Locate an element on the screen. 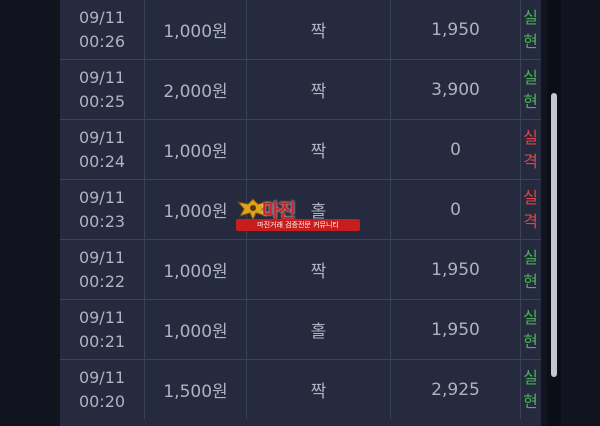 This screenshot has height=426, width=600. bet-pick: 홀 is located at coordinates (318, 332).